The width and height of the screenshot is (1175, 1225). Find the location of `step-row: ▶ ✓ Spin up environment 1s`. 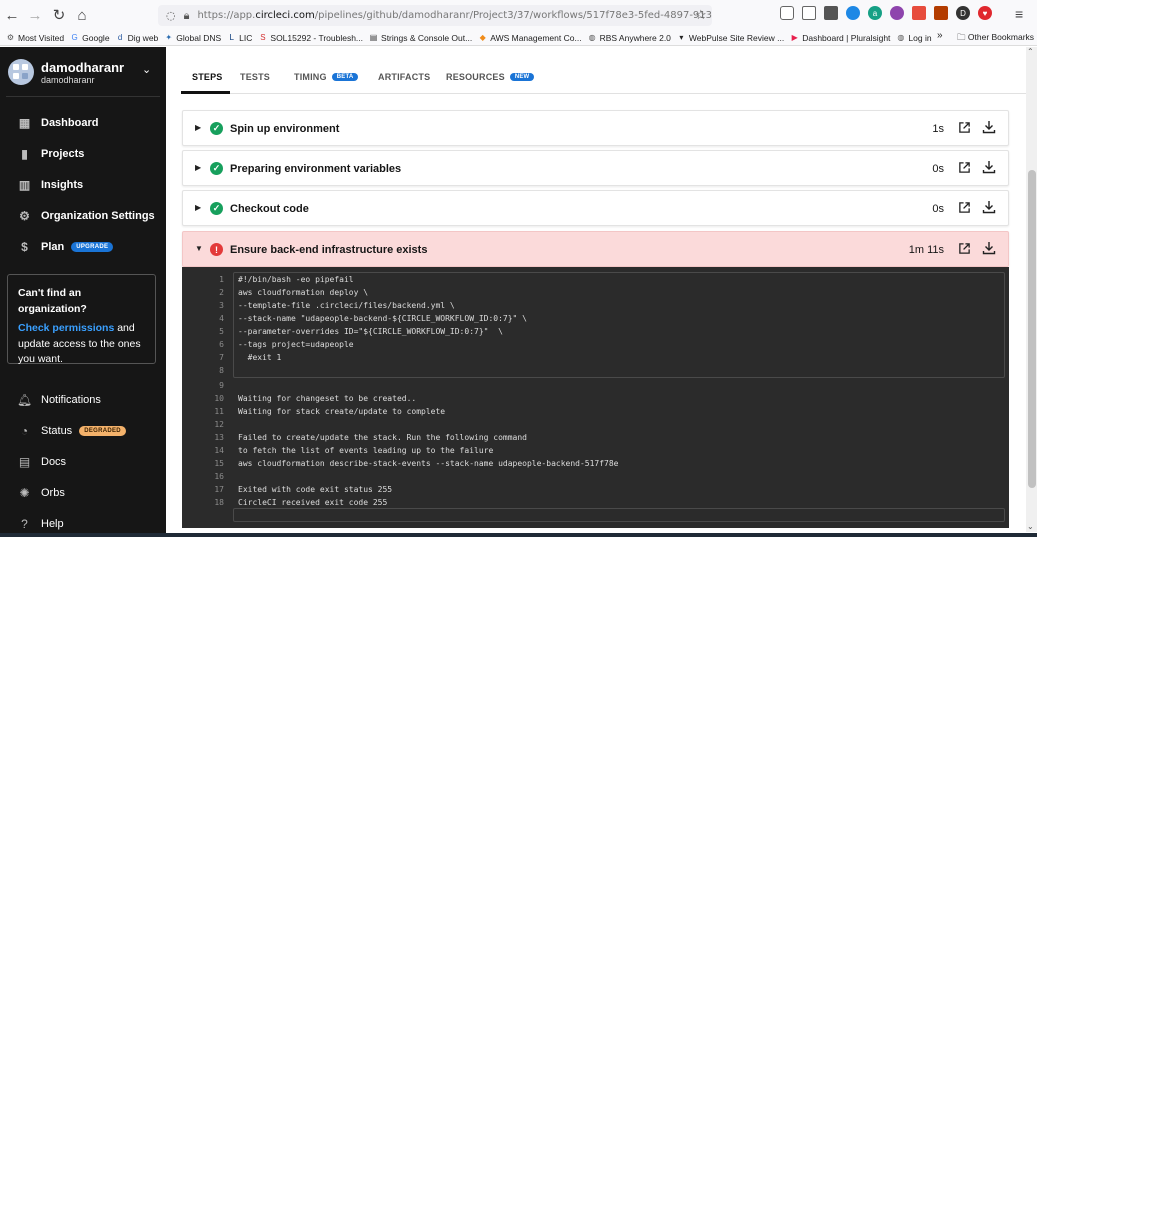

step-row: ▶ ✓ Spin up environment 1s is located at coordinates (595, 128).